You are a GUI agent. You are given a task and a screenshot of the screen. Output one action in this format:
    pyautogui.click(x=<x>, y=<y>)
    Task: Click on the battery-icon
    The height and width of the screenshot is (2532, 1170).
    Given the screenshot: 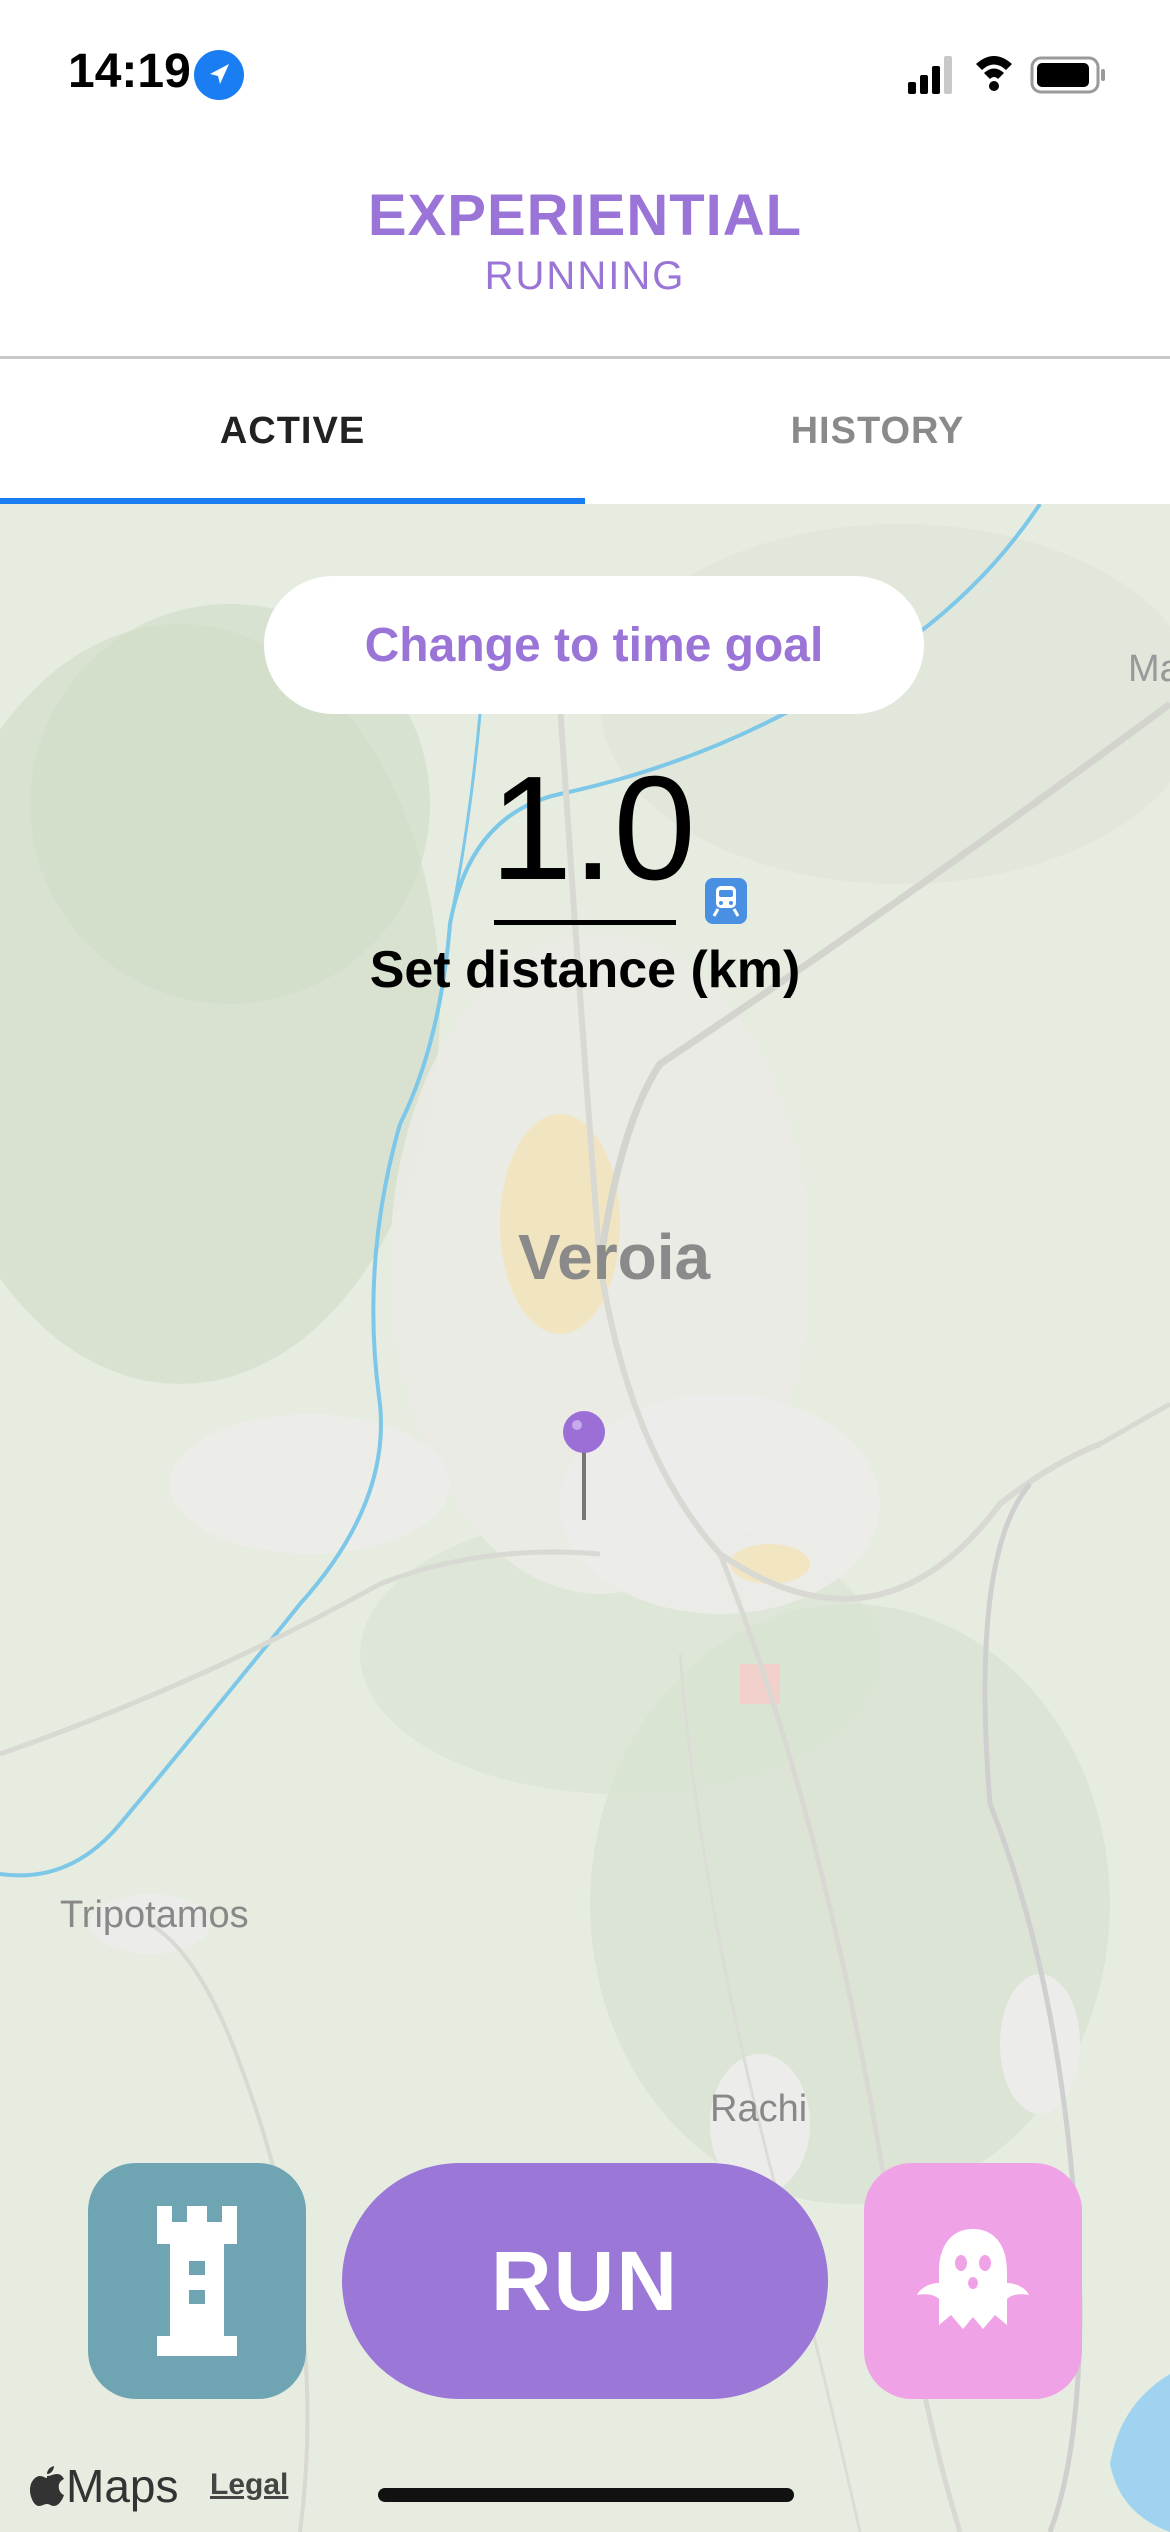 What is the action you would take?
    pyautogui.click(x=1067, y=75)
    